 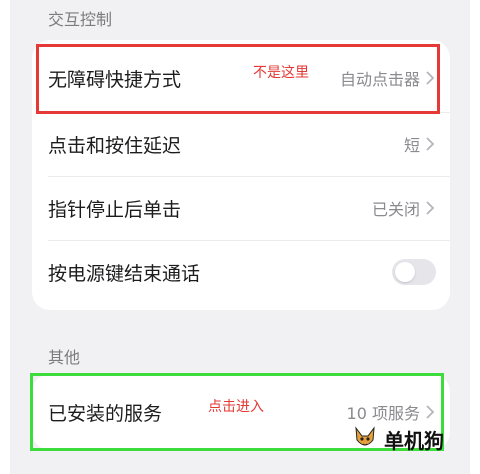 What do you see at coordinates (405, 272) in the screenshot?
I see `toggle-knob` at bounding box center [405, 272].